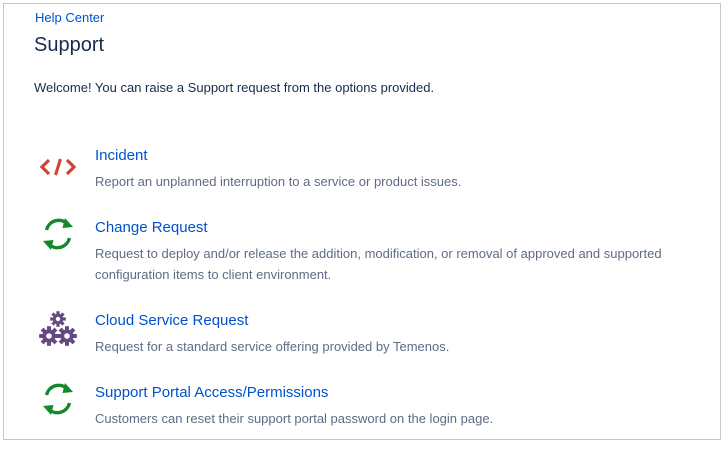 The height and width of the screenshot is (451, 727). What do you see at coordinates (121, 156) in the screenshot?
I see `request-type-title: Incident` at bounding box center [121, 156].